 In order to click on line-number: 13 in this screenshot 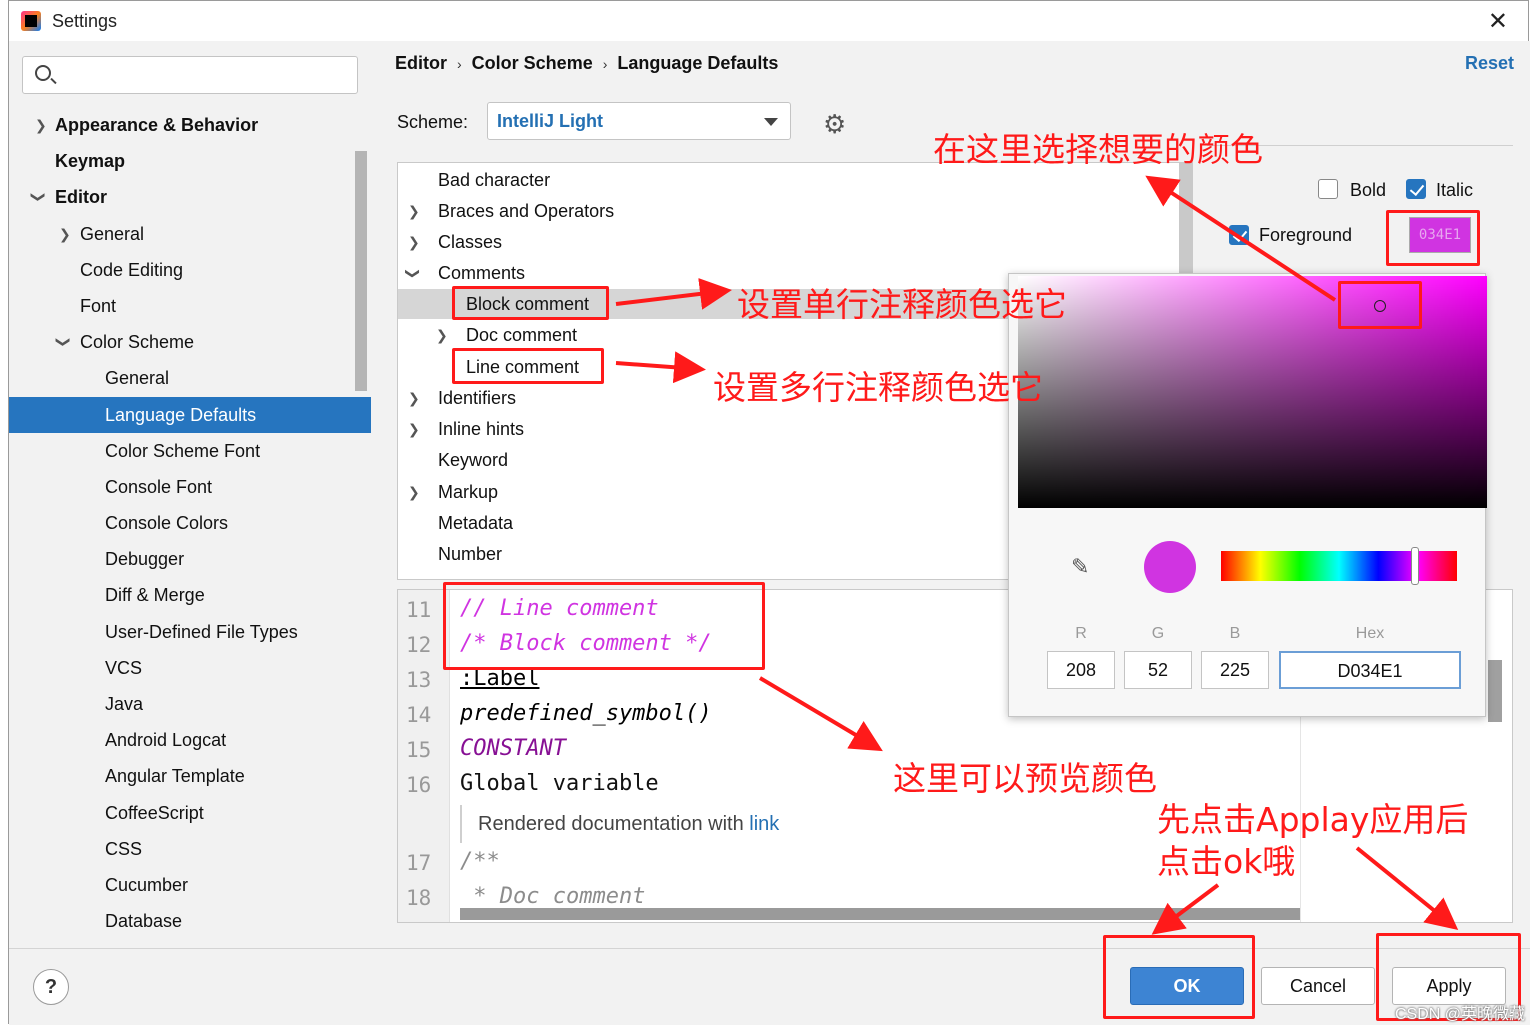, I will do `click(419, 680)`.